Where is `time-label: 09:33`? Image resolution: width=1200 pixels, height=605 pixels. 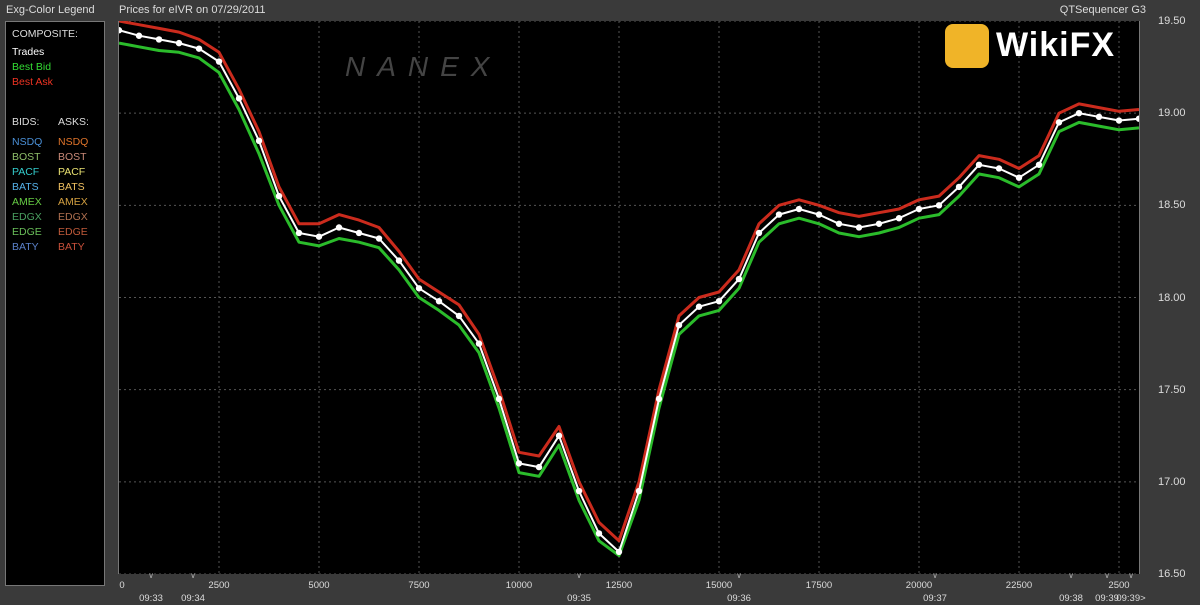
time-label: 09:33 is located at coordinates (151, 598).